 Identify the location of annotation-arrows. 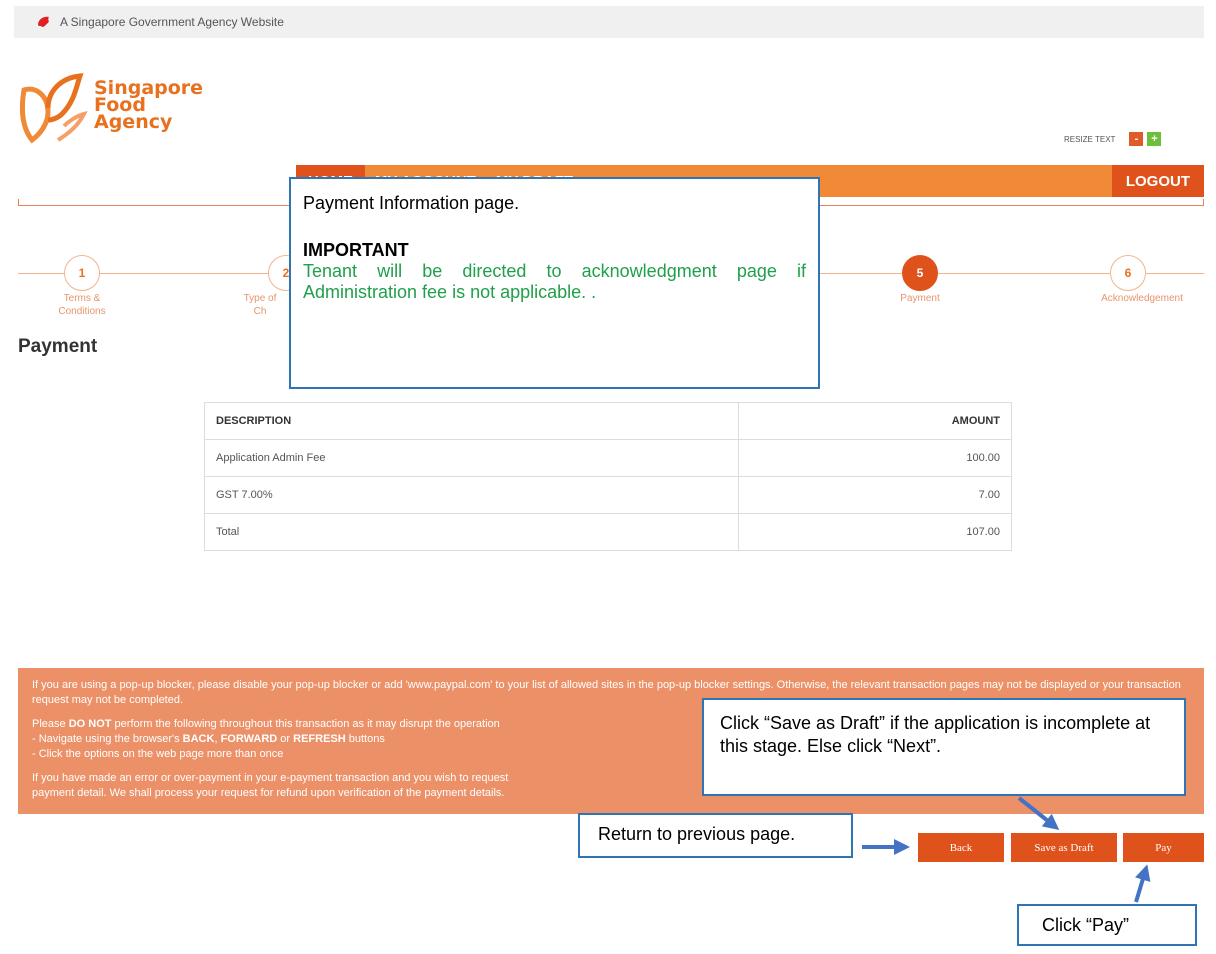
(1006, 849).